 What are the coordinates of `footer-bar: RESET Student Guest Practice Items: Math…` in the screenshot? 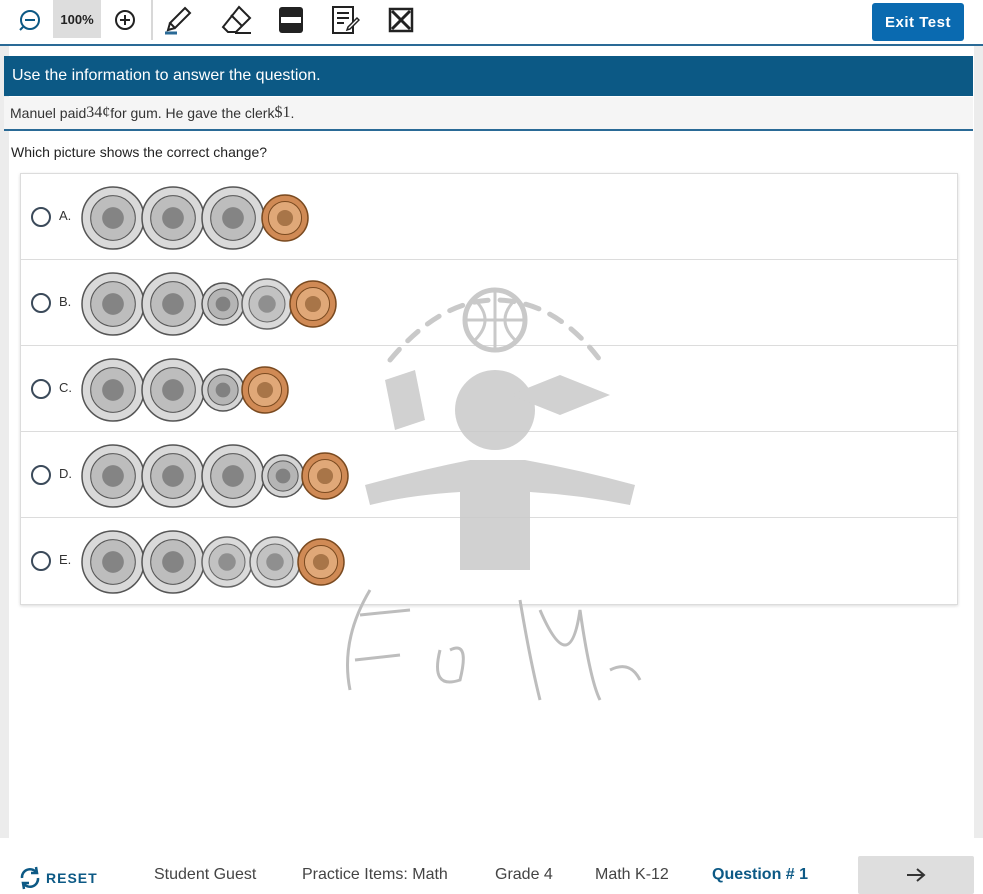 It's located at (491, 866).